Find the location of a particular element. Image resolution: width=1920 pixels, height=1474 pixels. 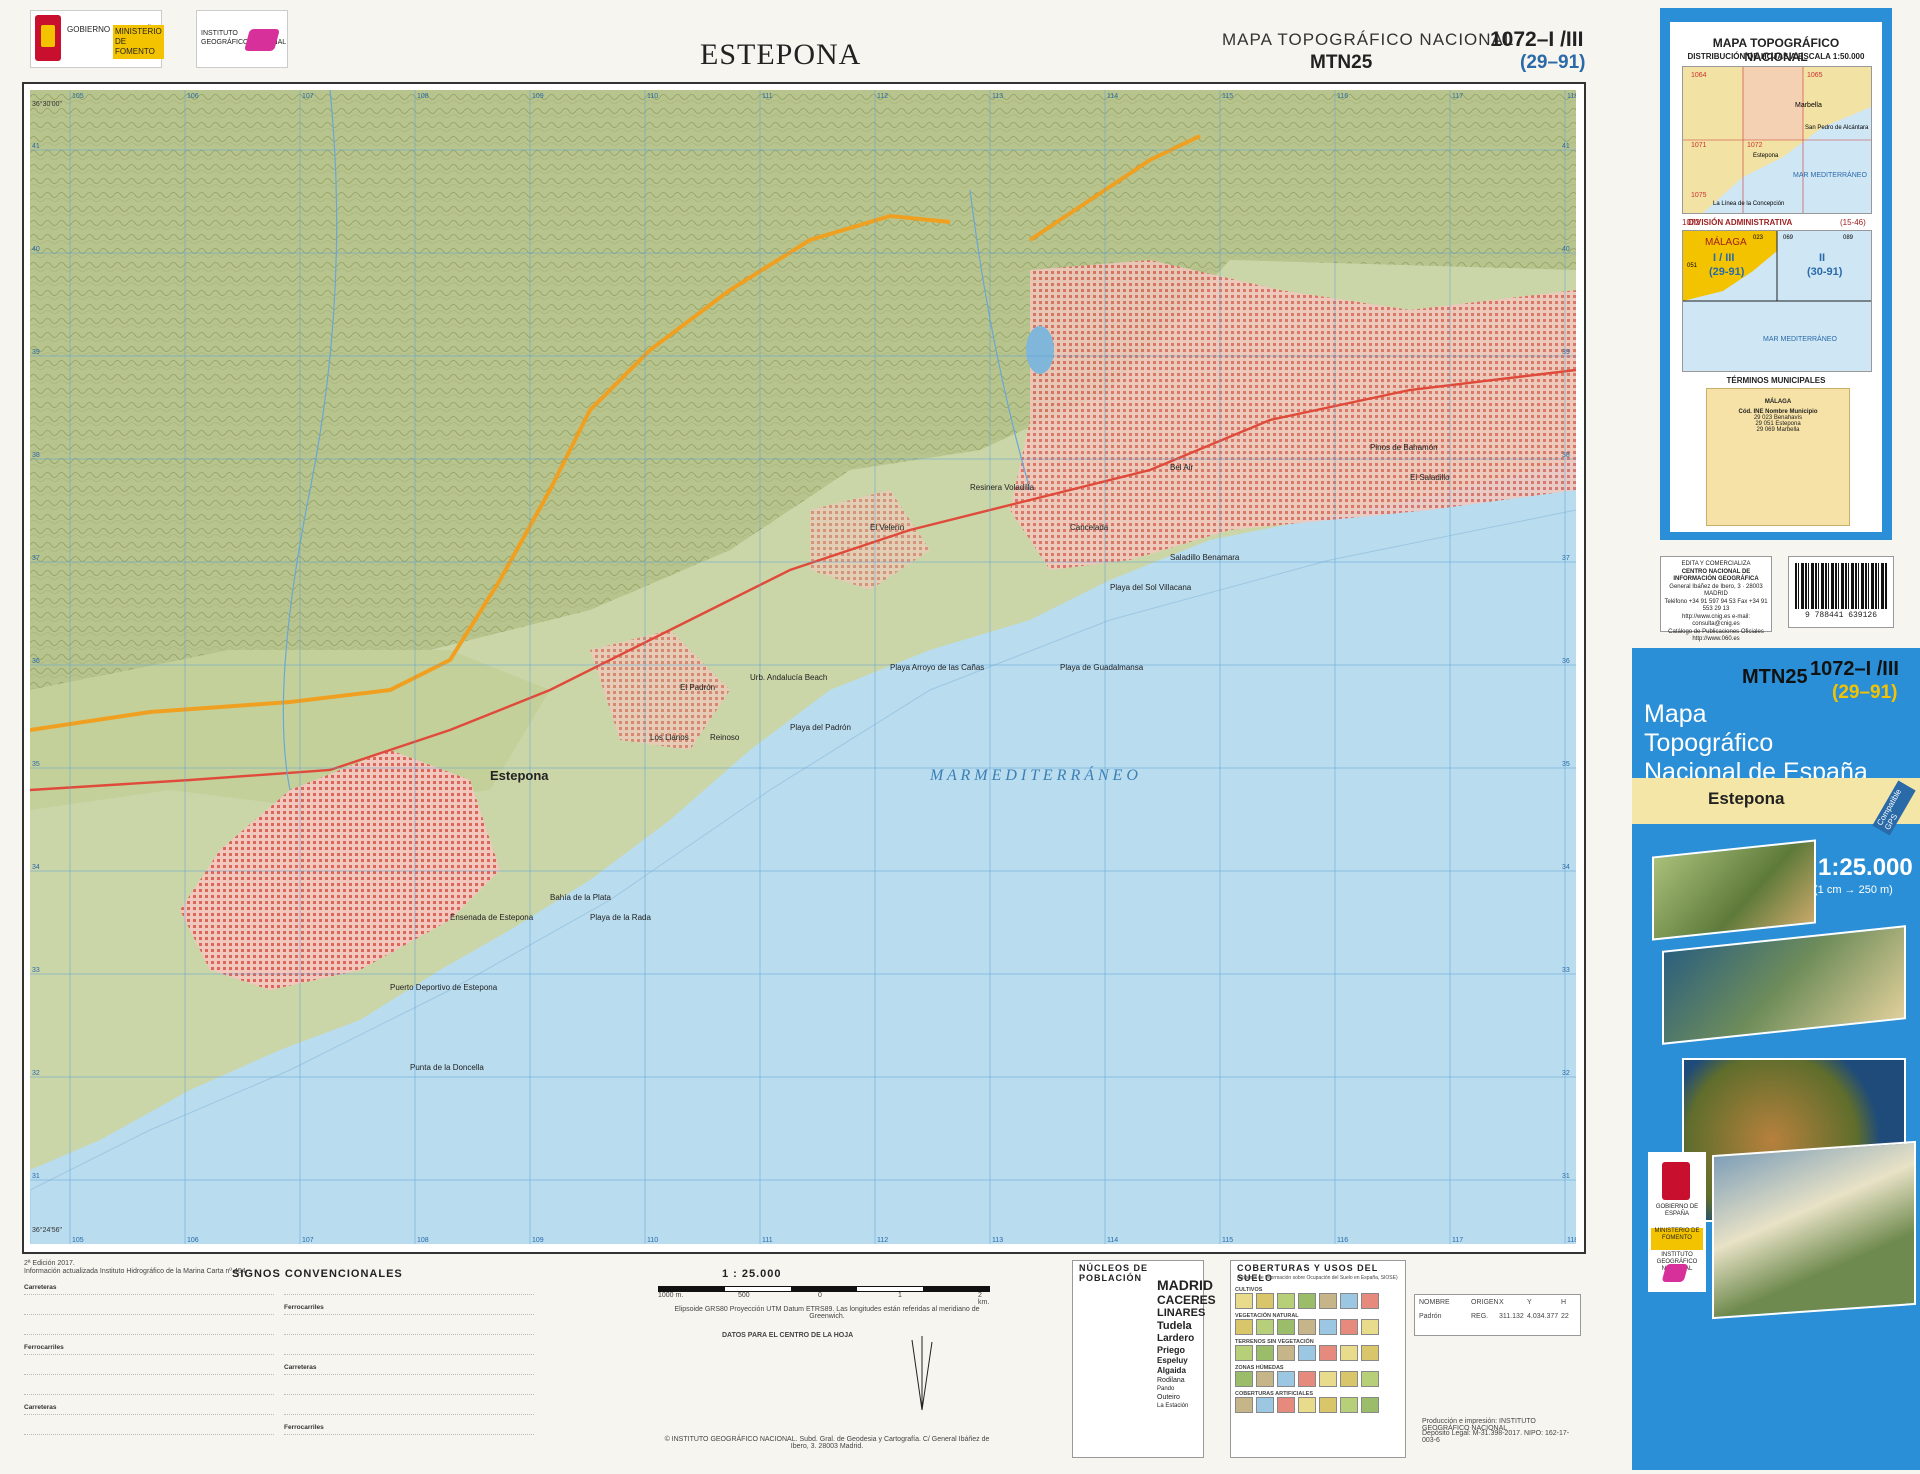

utm-y-tick: 35 is located at coordinates (36, 764).